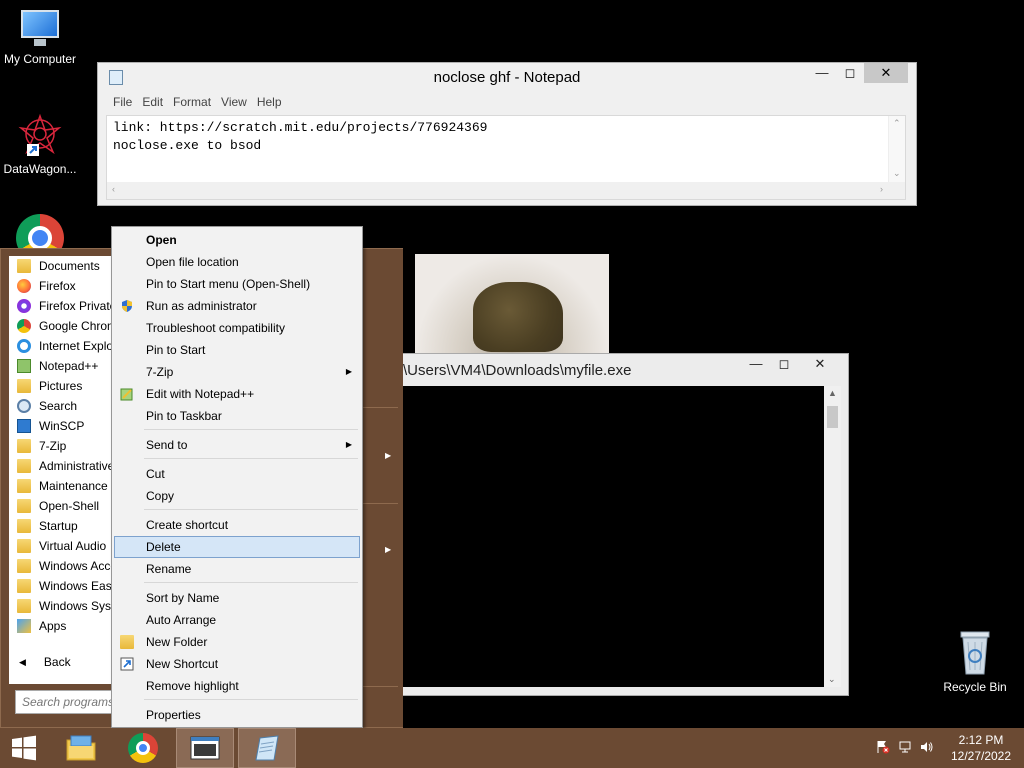 The image size is (1024, 768). Describe the element at coordinates (60, 506) in the screenshot. I see `start-item-open-shell: Open-Shell` at that location.